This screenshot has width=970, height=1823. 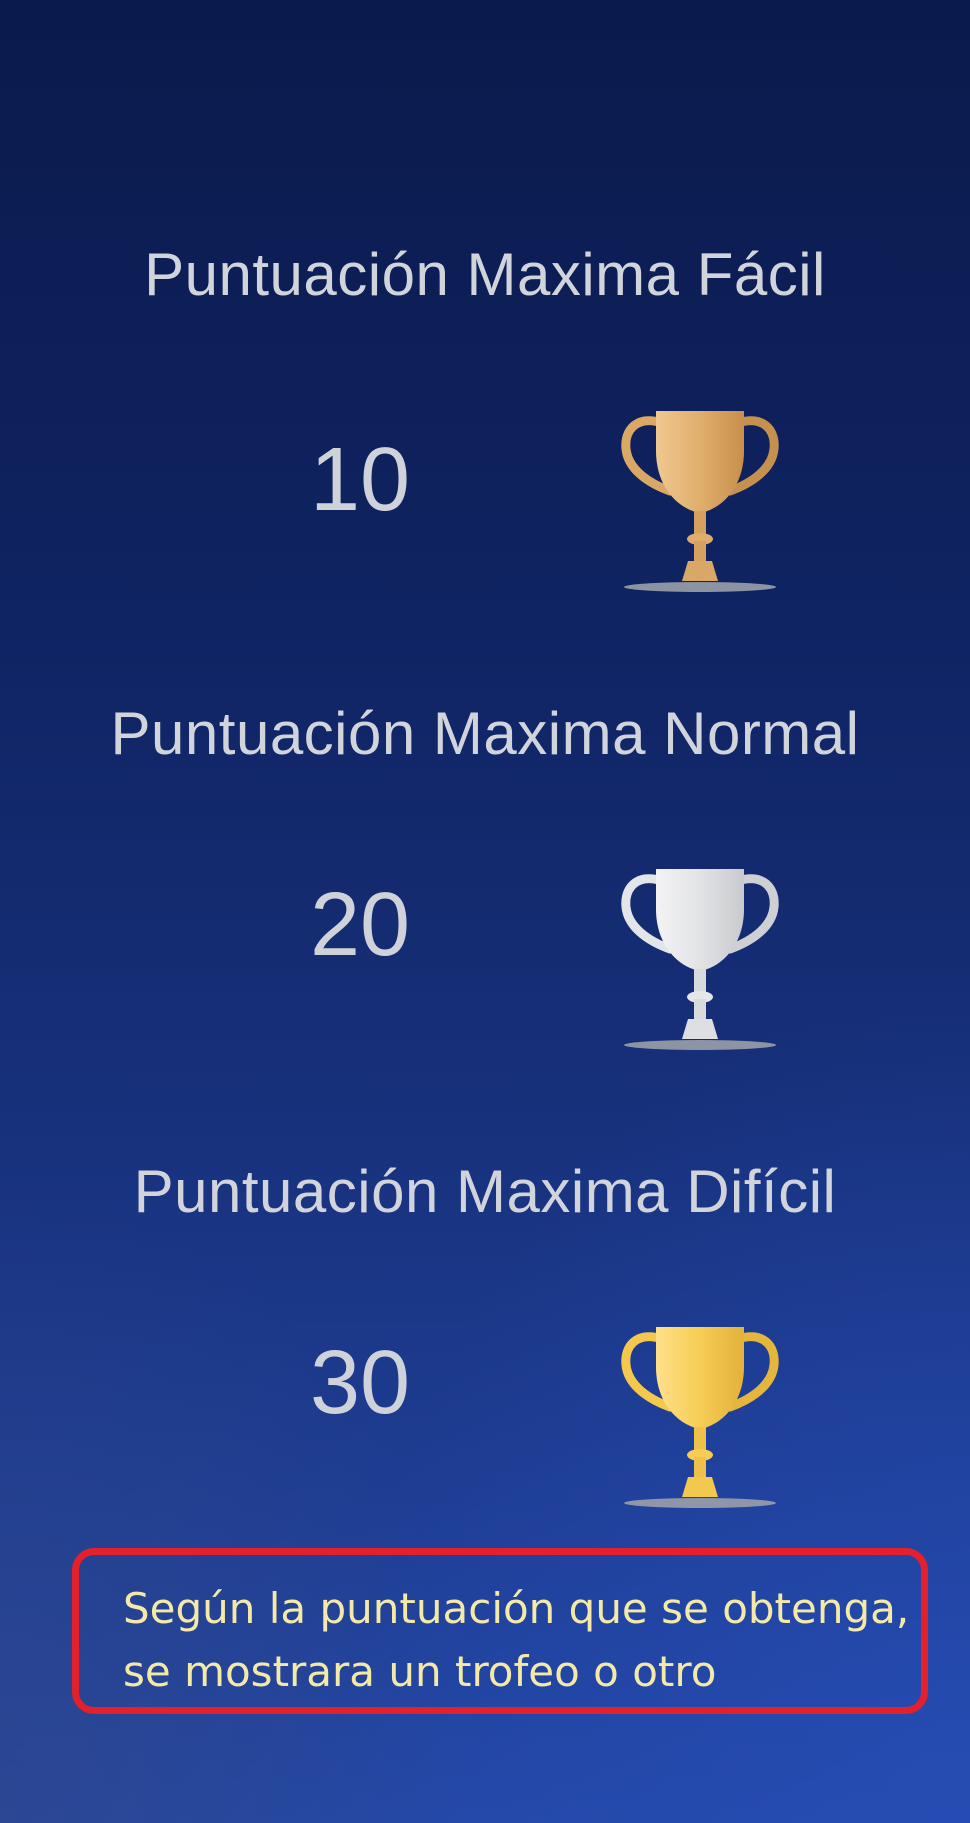 What do you see at coordinates (700, 958) in the screenshot?
I see `silver-trophy-icon` at bounding box center [700, 958].